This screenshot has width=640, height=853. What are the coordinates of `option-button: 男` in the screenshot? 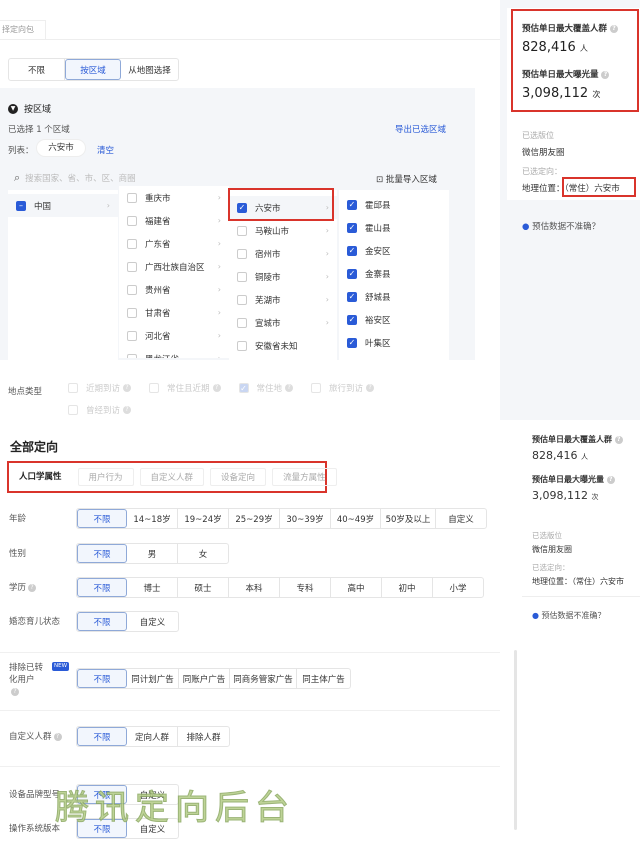 It's located at (152, 553).